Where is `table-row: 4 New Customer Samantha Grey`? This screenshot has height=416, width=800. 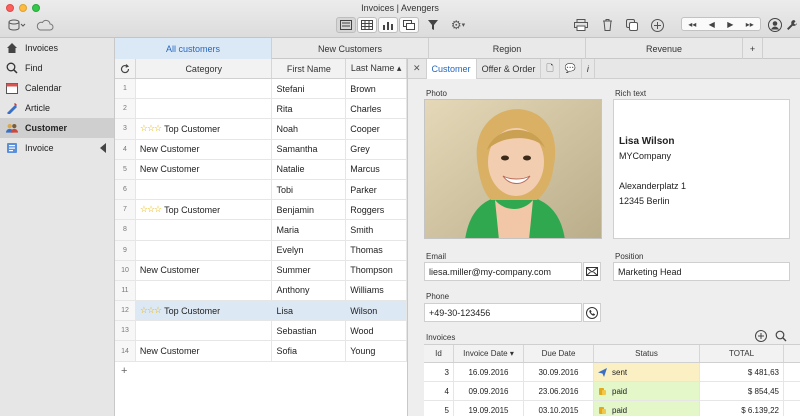 table-row: 4 New Customer Samantha Grey is located at coordinates (261, 149).